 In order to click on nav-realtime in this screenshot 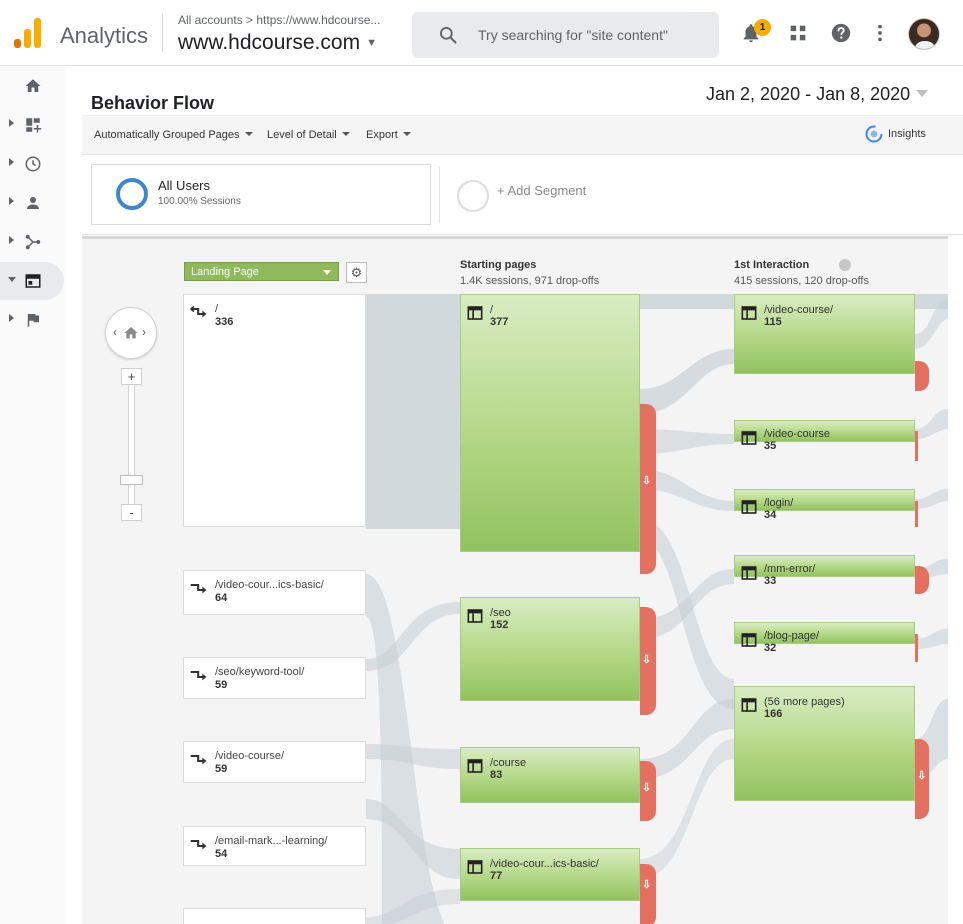, I will do `click(33, 164)`.